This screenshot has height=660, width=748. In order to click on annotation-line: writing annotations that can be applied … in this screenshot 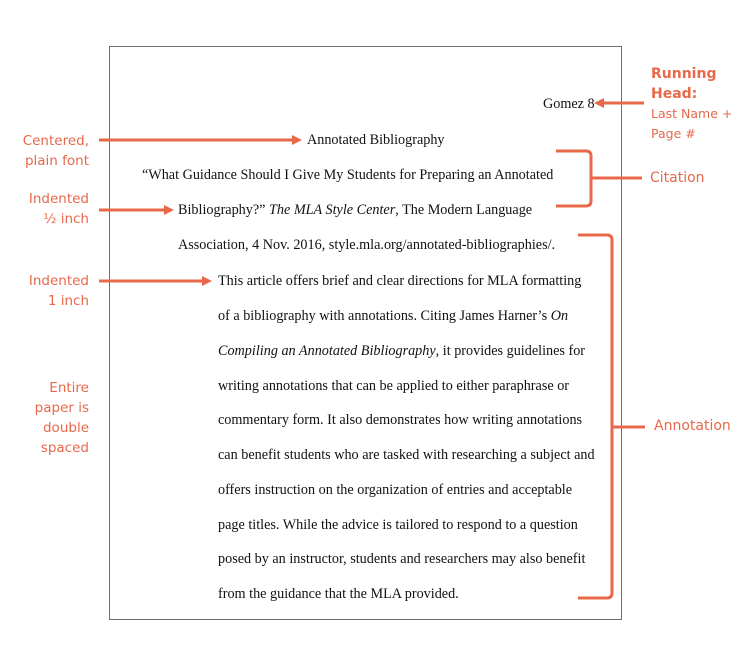, I will do `click(394, 386)`.